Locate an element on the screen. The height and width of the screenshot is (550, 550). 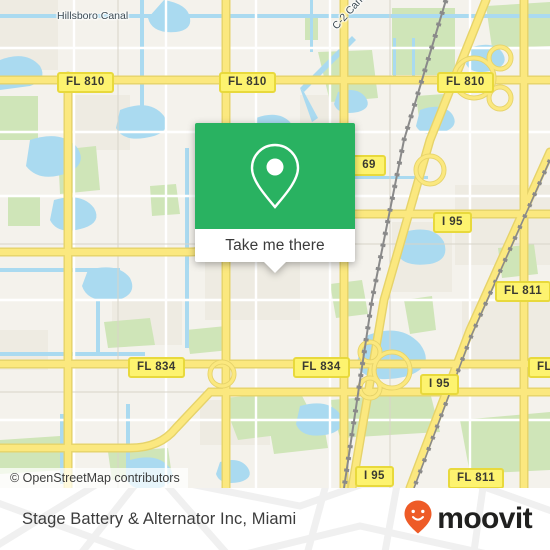
osm-attribution: © OpenStreetMap contributors is located at coordinates (94, 478).